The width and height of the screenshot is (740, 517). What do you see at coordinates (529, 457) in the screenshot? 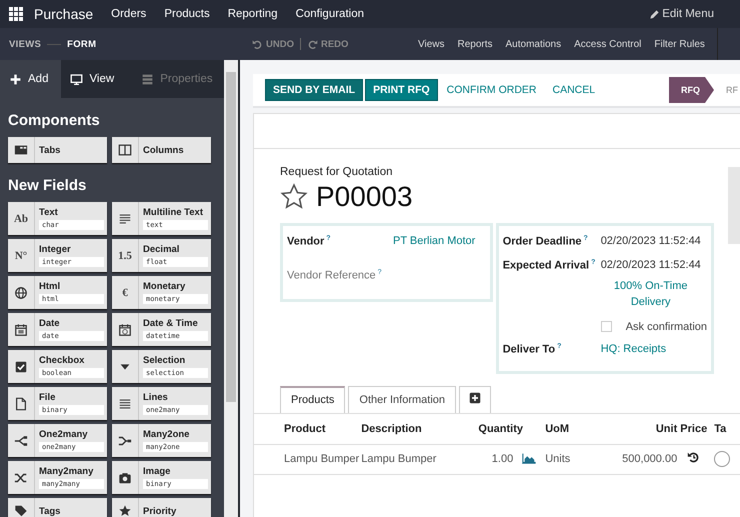
I see `area-chart-icon` at bounding box center [529, 457].